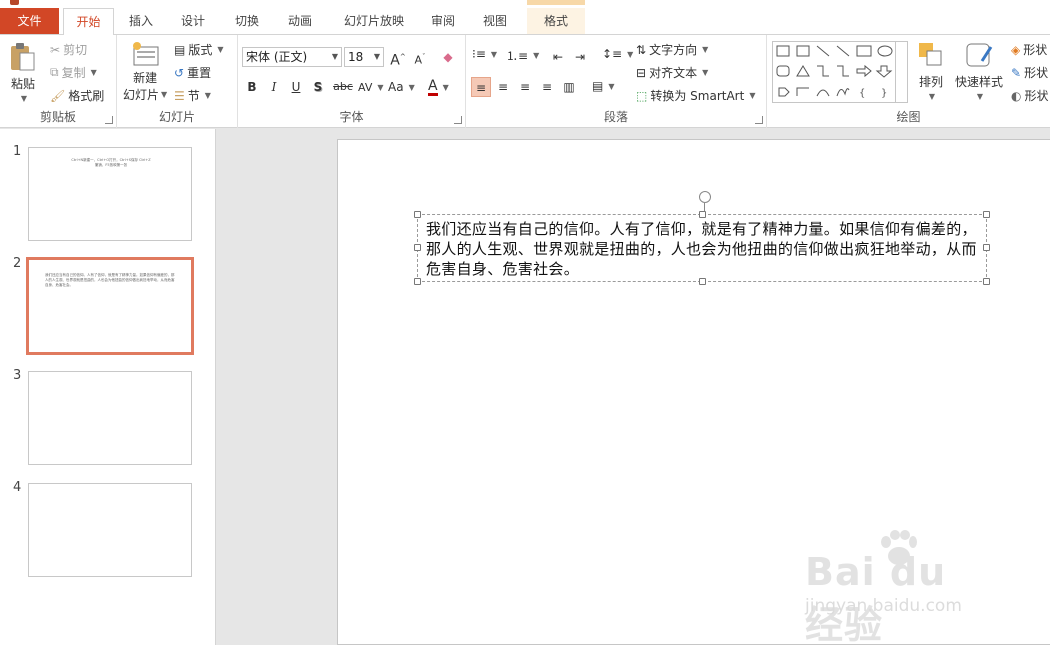 The image size is (1050, 645). What do you see at coordinates (986, 214) in the screenshot?
I see `resize-handle-tr` at bounding box center [986, 214].